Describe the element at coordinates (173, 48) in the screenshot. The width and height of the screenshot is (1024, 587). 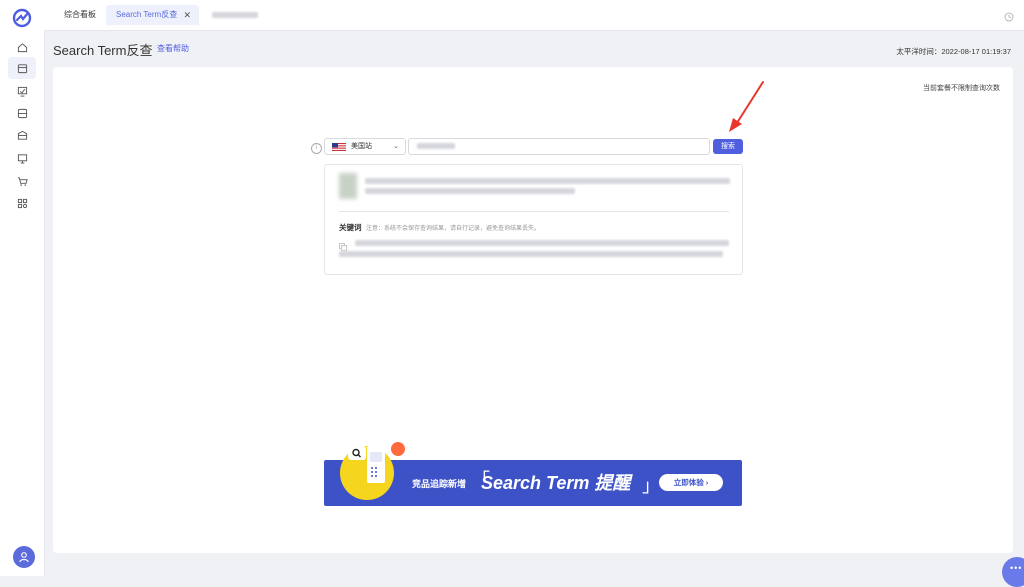
I see `help-link: 查看帮助` at that location.